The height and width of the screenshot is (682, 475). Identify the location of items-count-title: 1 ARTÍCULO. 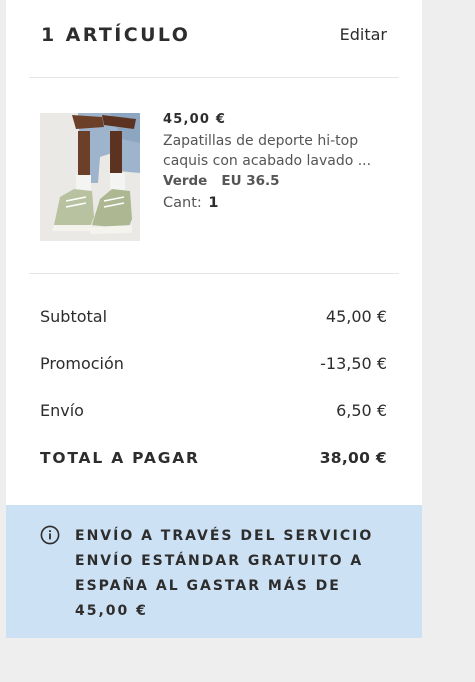
(116, 35).